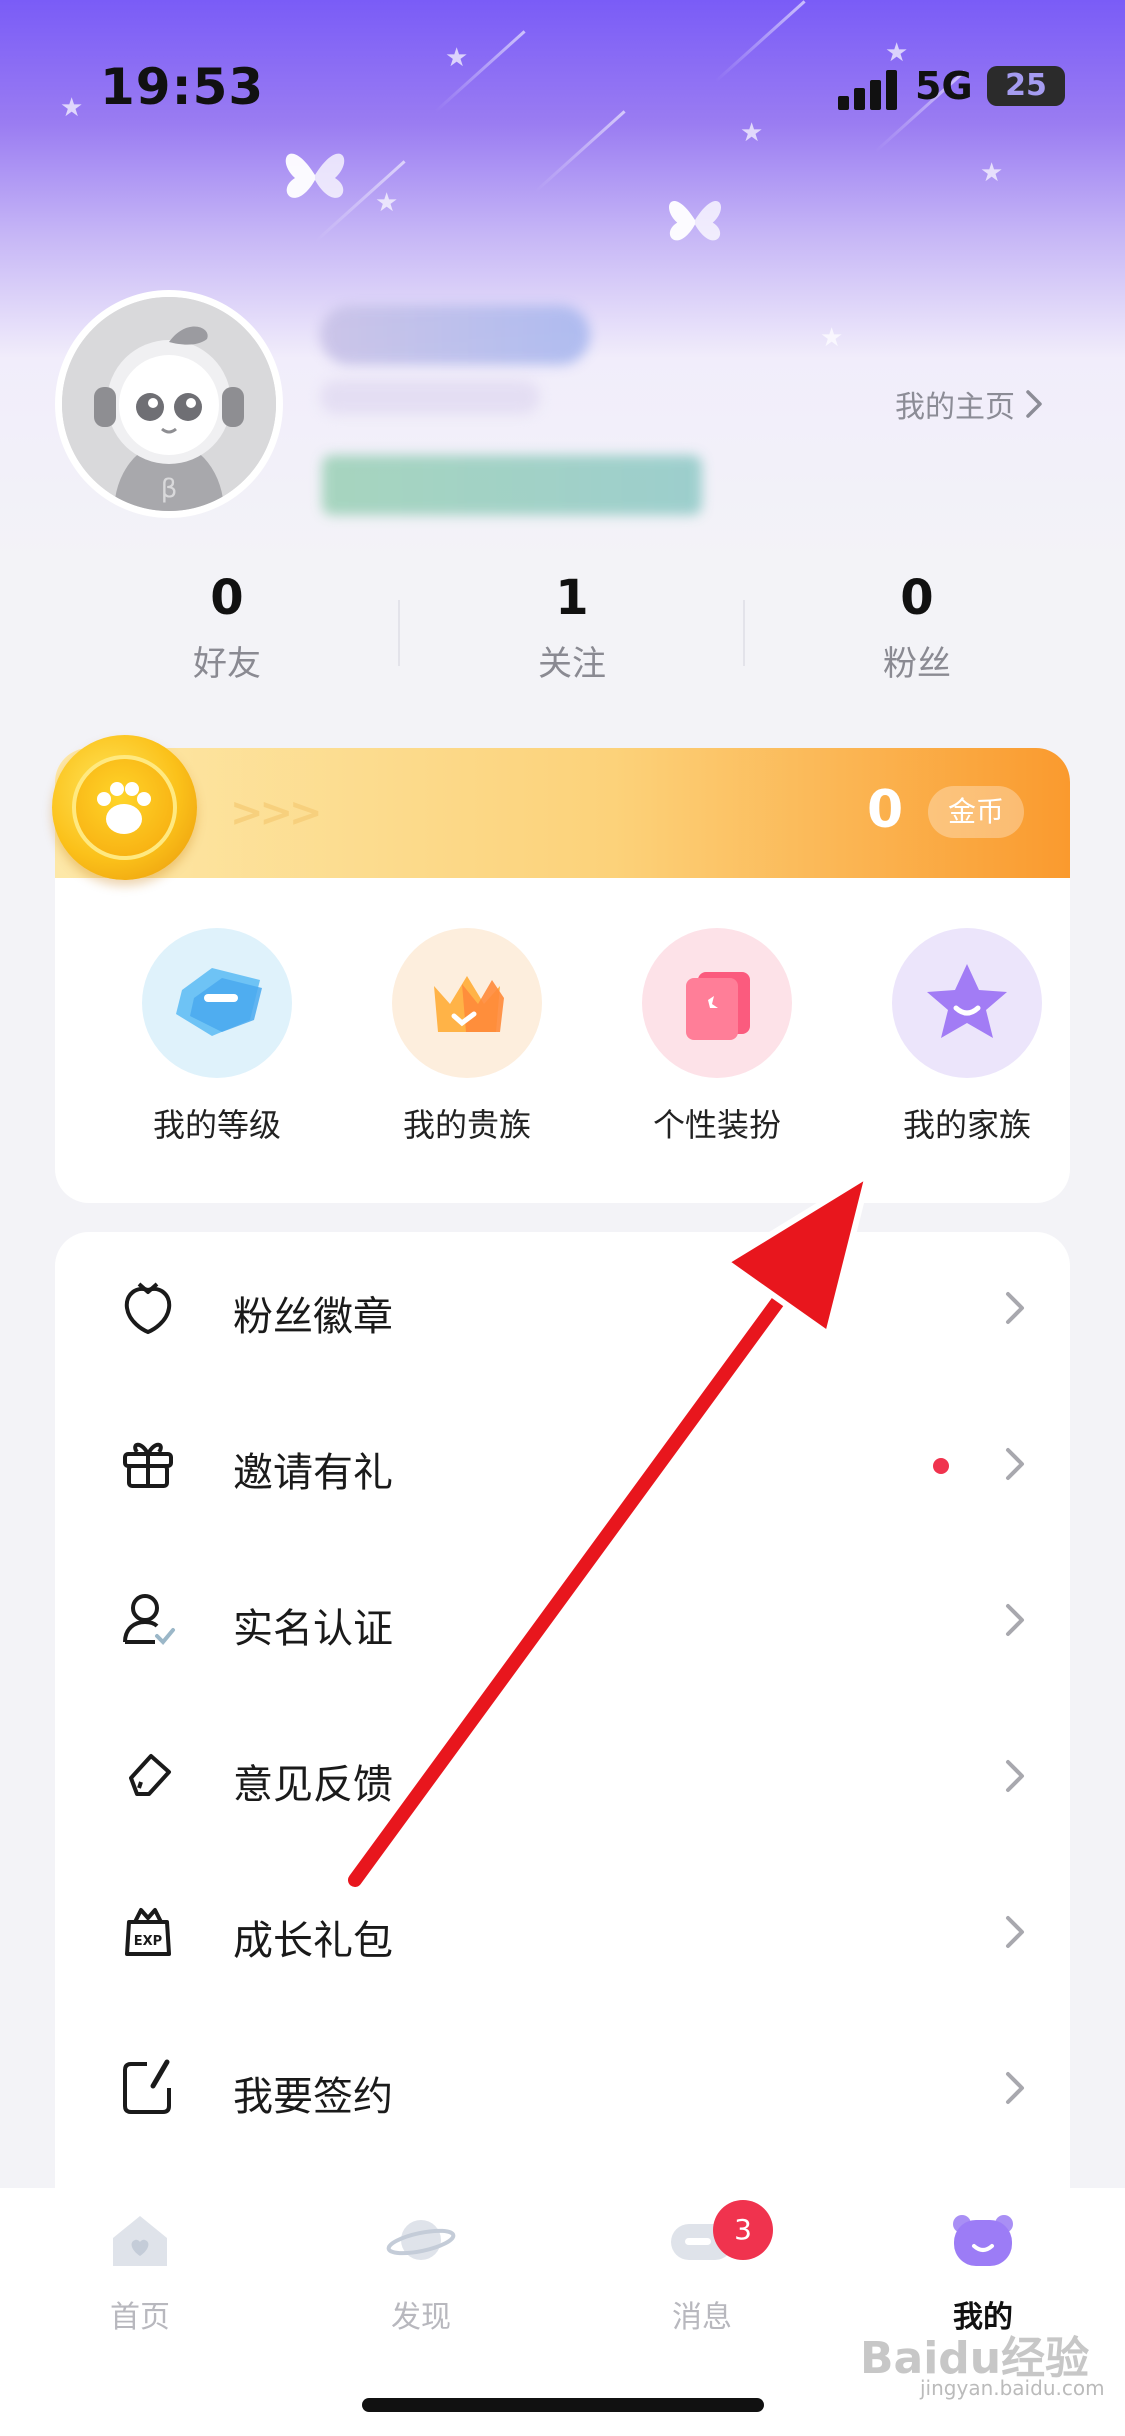  I want to click on coin-bar: >>> 0 金币, so click(562, 813).